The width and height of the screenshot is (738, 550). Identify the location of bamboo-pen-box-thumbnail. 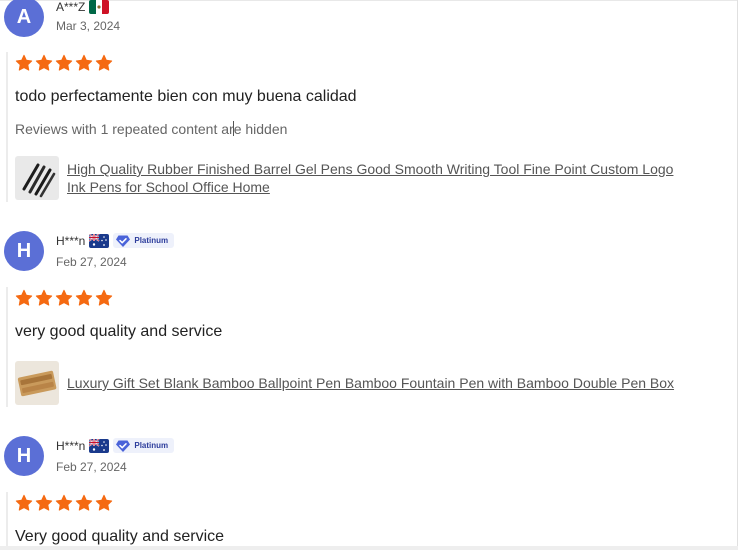
(37, 383).